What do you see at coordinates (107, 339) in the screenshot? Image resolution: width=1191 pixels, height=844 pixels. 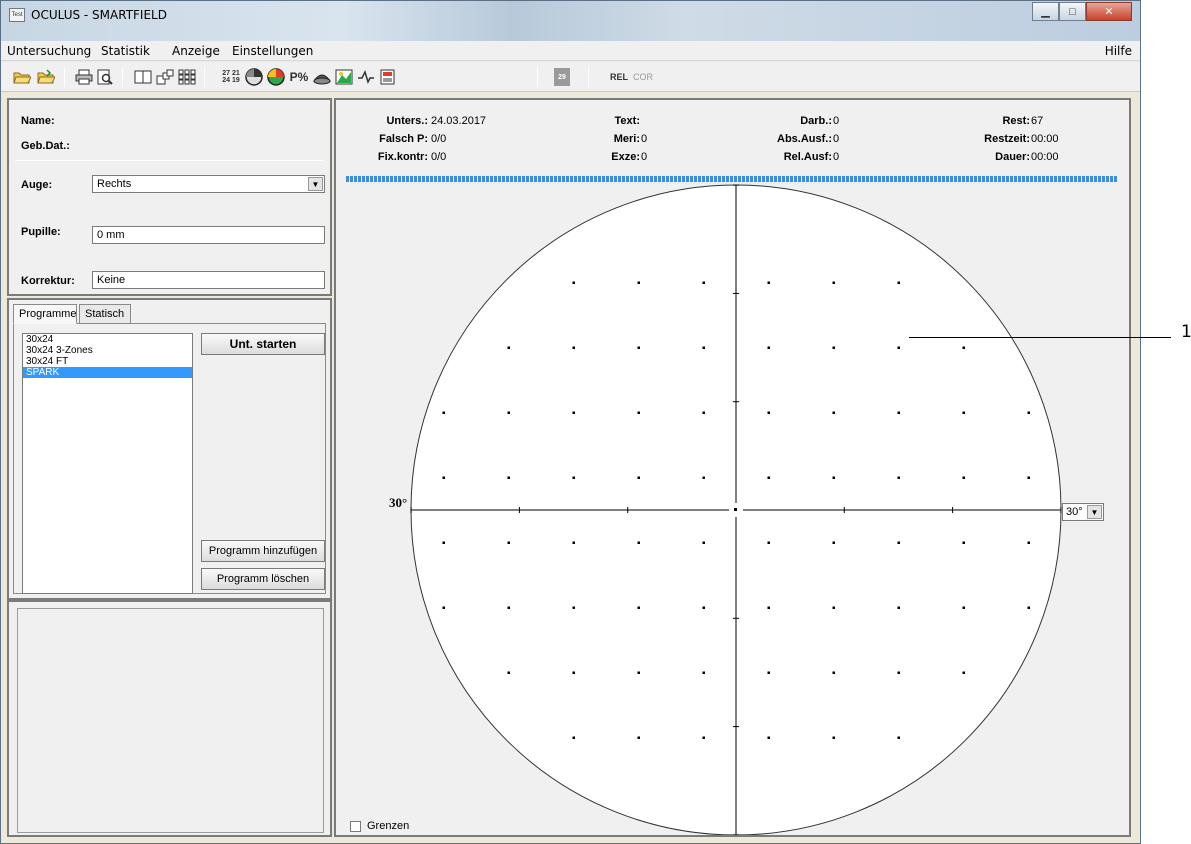 I see `list-item: 30x24` at bounding box center [107, 339].